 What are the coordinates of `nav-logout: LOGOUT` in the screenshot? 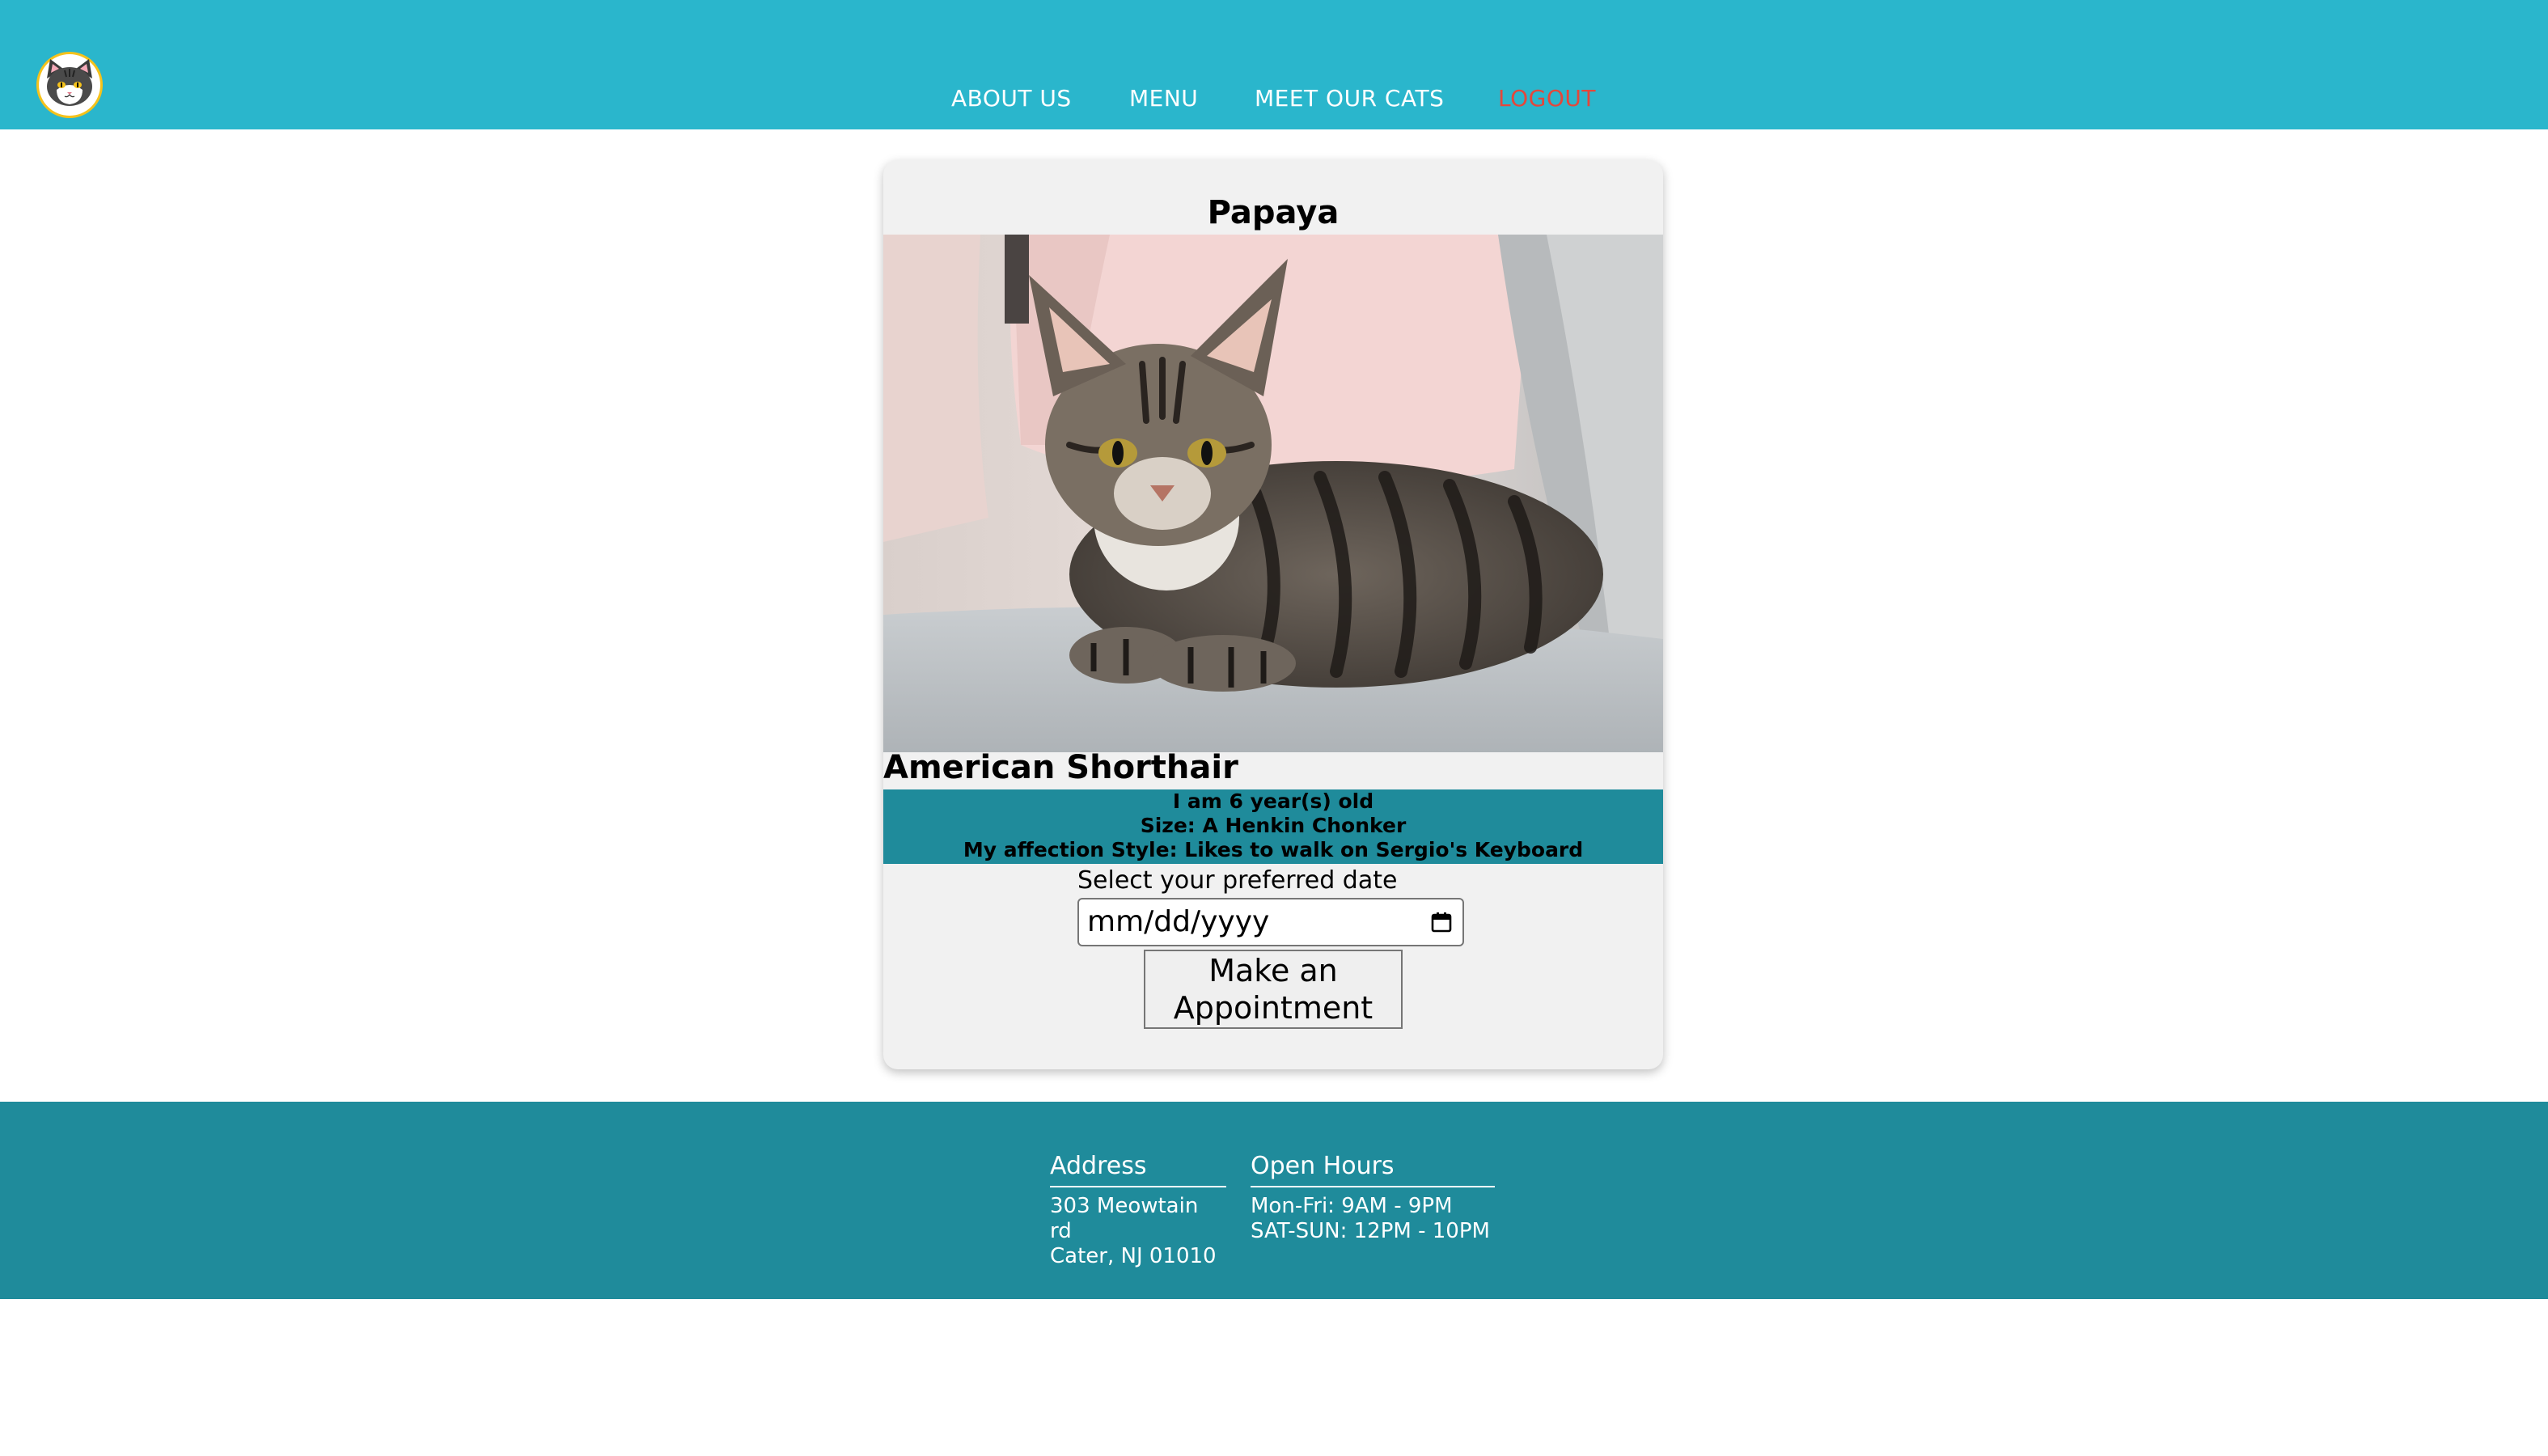 It's located at (1547, 99).